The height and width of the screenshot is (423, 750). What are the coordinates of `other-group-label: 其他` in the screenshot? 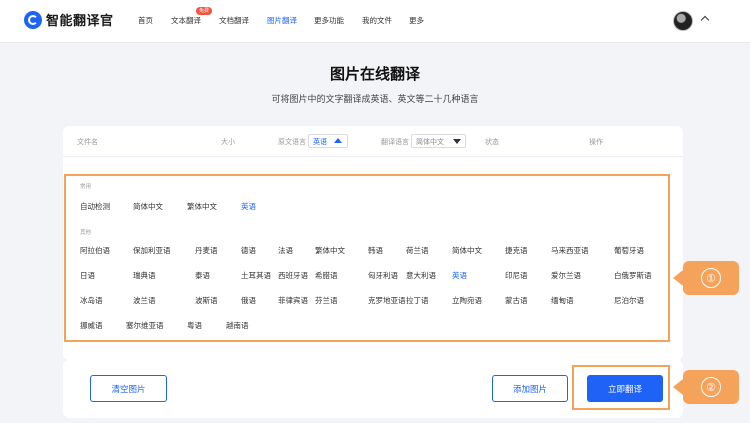 It's located at (86, 233).